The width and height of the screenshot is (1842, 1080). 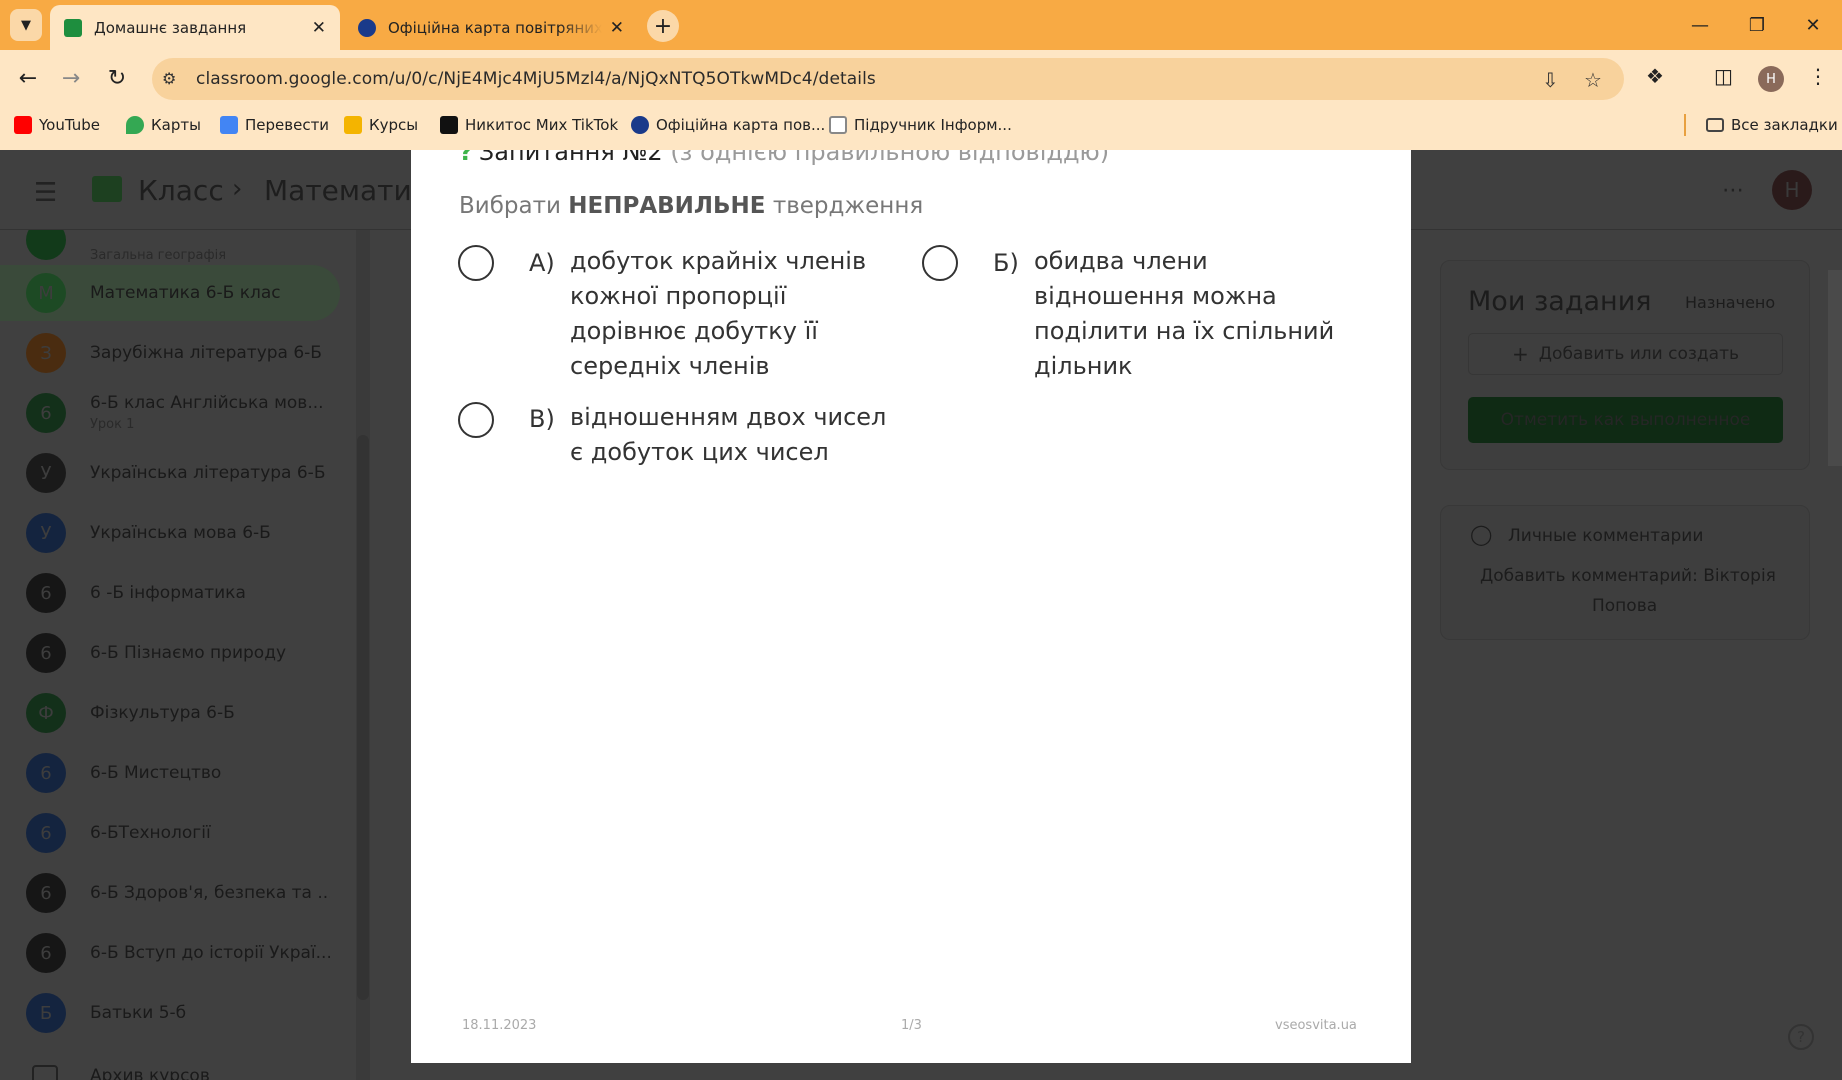 What do you see at coordinates (1771, 79) in the screenshot?
I see `profile-avatar: Н` at bounding box center [1771, 79].